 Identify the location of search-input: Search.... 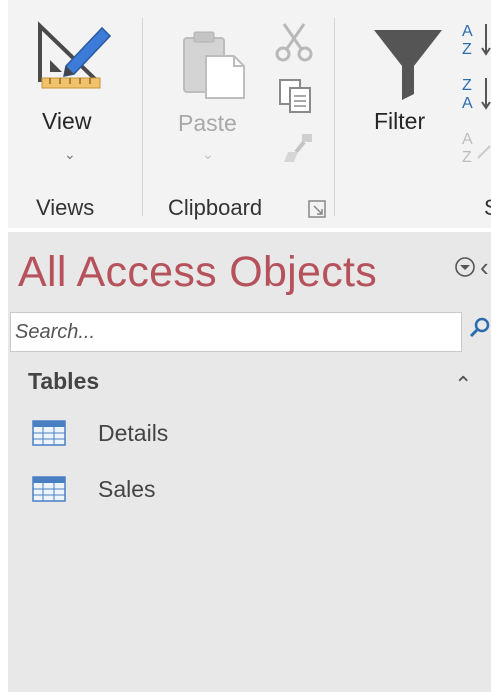
(236, 332).